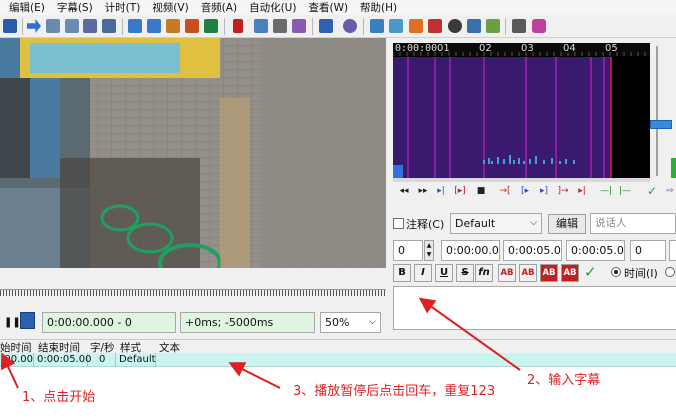 This screenshot has width=676, height=418. What do you see at coordinates (59, 397) in the screenshot?
I see `annotation-1: 1、点击开始` at bounding box center [59, 397].